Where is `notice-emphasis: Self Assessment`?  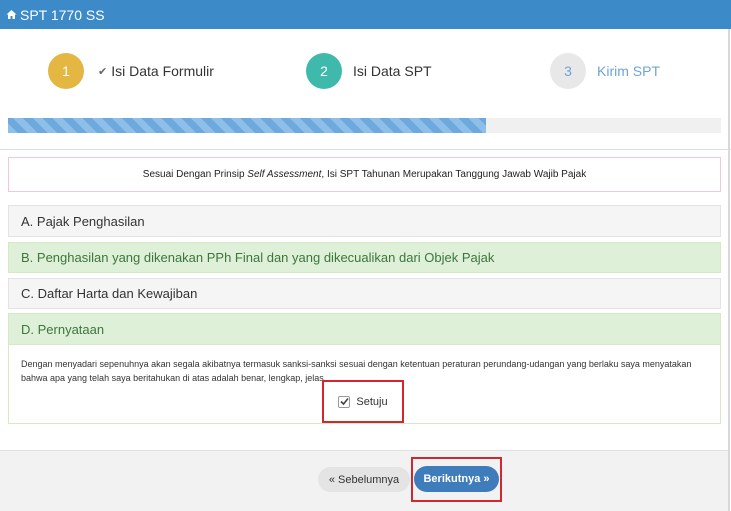
notice-emphasis: Self Assessment is located at coordinates (284, 174).